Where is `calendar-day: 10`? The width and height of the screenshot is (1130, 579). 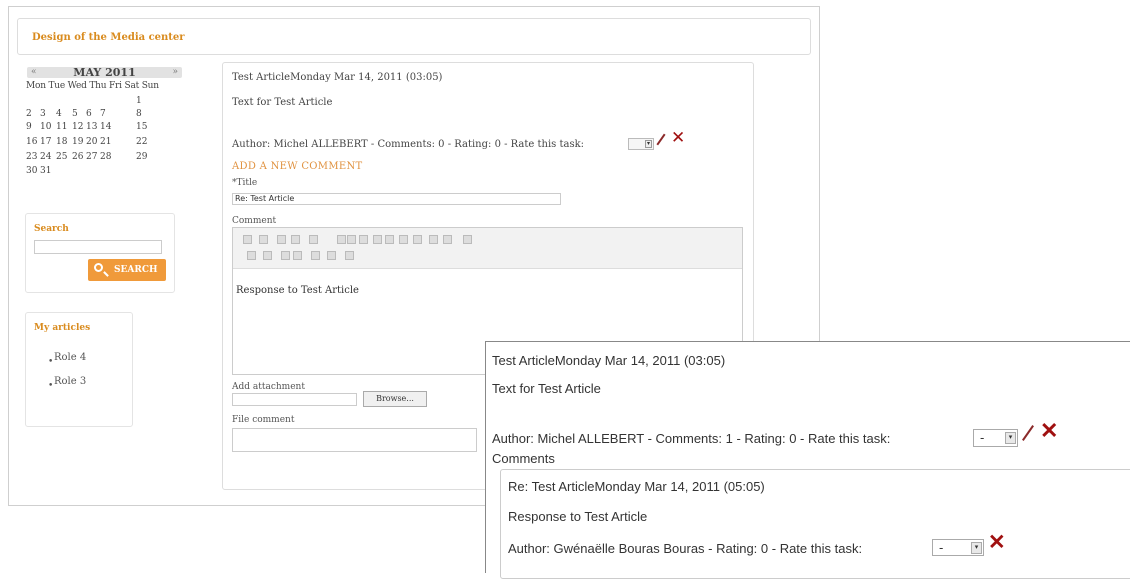 calendar-day: 10 is located at coordinates (45, 127).